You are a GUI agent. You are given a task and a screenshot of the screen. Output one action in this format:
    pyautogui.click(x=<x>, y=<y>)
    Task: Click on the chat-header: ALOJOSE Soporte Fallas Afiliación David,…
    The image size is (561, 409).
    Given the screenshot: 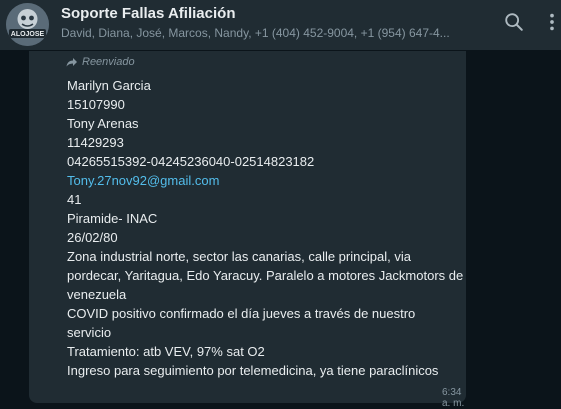 What is the action you would take?
    pyautogui.click(x=280, y=25)
    